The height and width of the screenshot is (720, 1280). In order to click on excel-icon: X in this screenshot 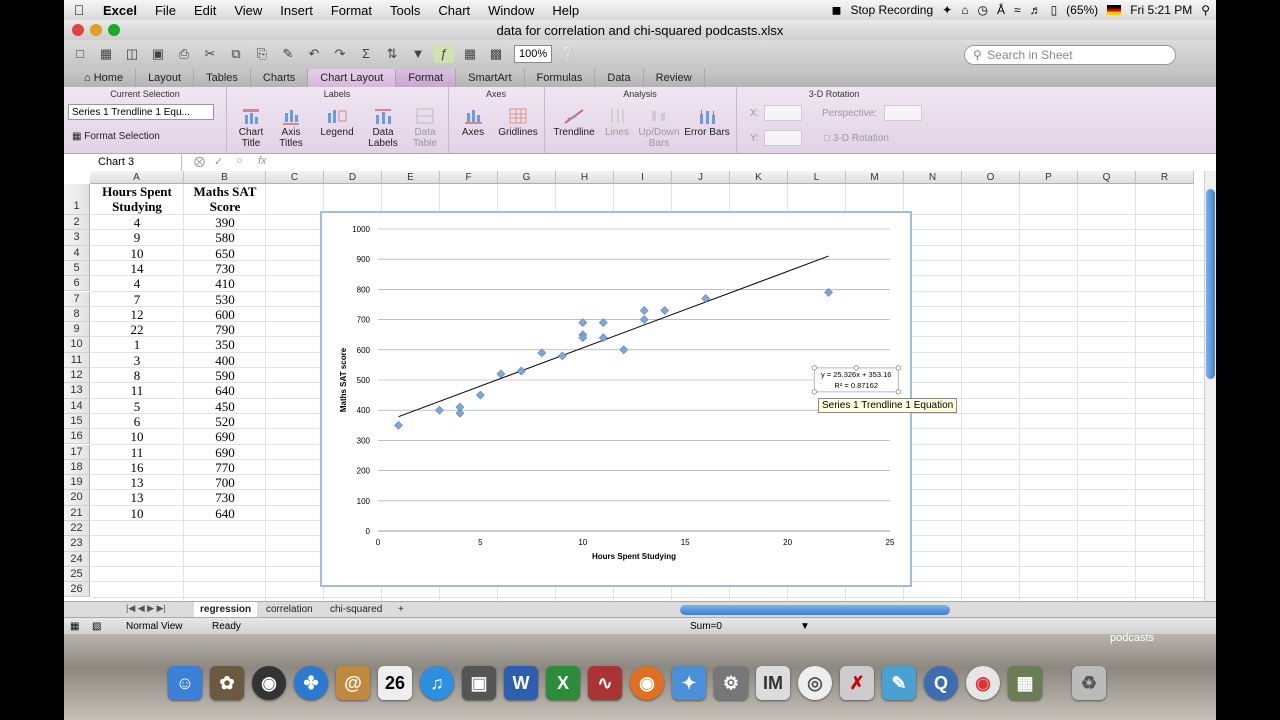, I will do `click(563, 683)`.